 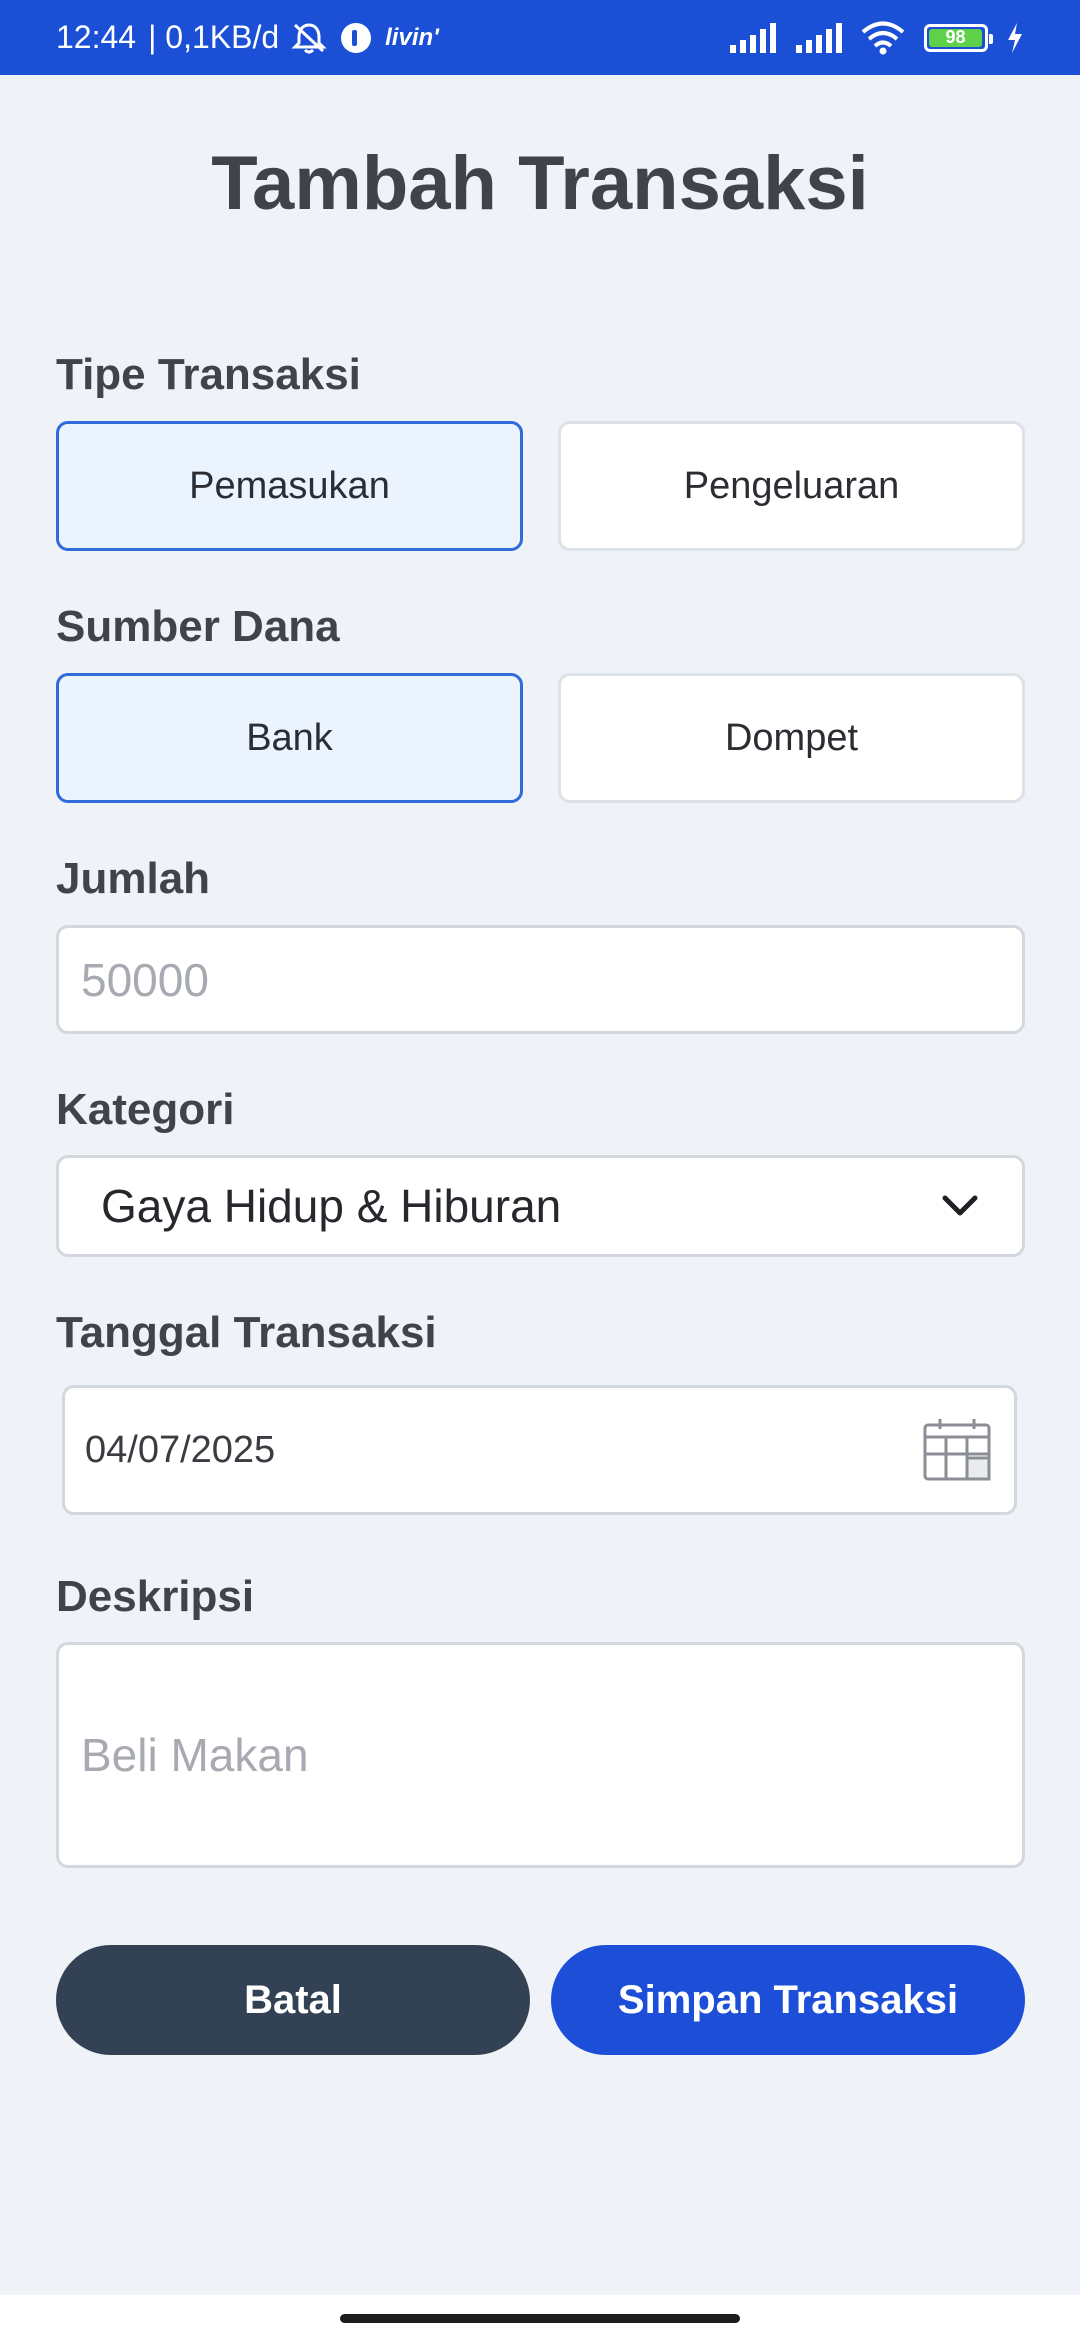 What do you see at coordinates (412, 37) in the screenshot?
I see `livin-app-text: livin'` at bounding box center [412, 37].